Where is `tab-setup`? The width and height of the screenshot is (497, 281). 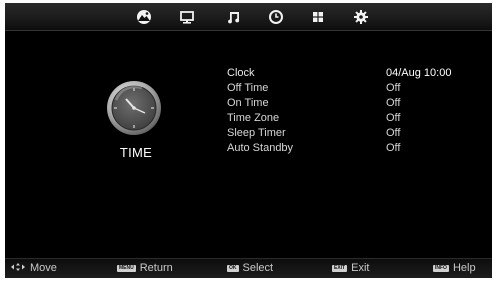
tab-setup is located at coordinates (318, 17).